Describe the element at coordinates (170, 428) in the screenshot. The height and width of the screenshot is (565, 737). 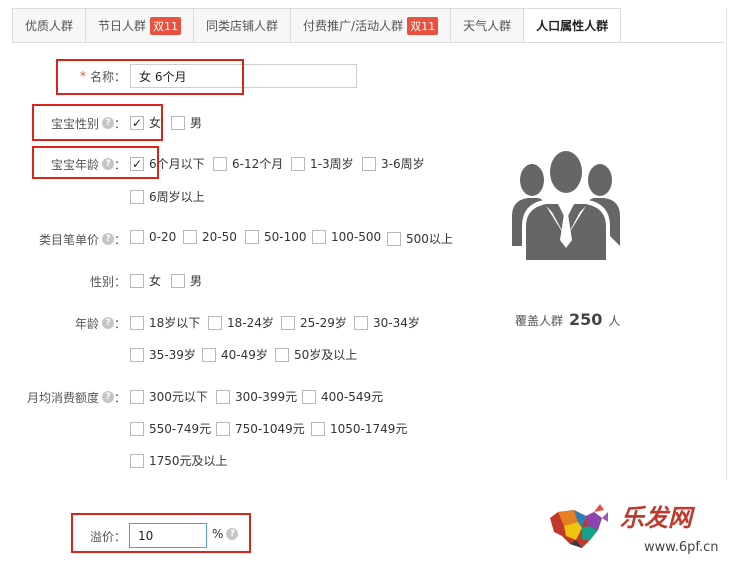
I see `spend-550-749-checkbox: 550-749元` at that location.